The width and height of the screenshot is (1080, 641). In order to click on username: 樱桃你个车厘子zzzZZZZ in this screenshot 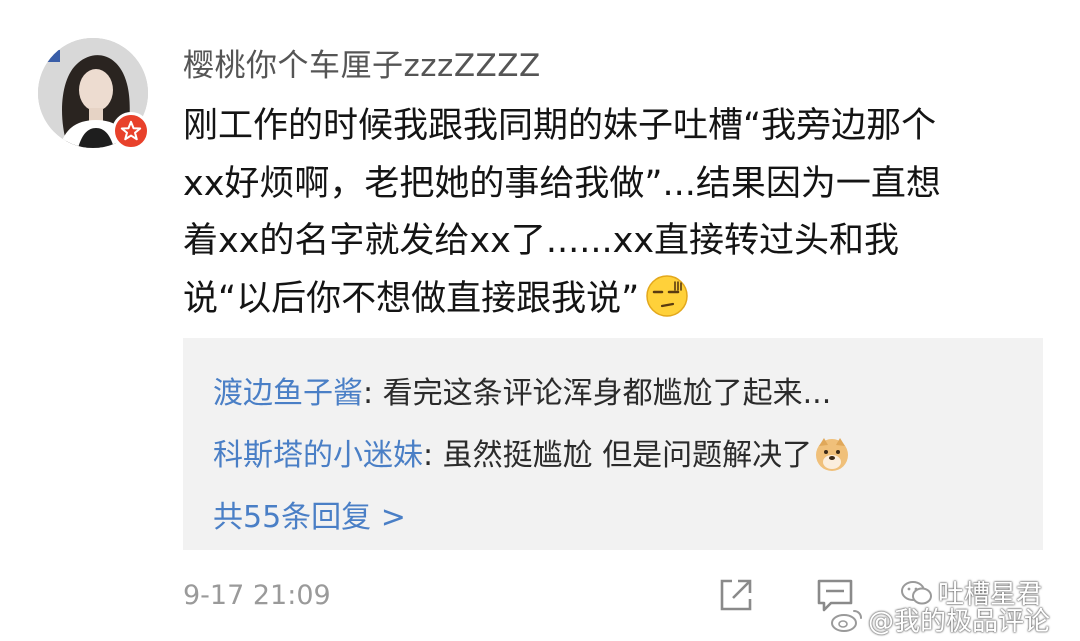, I will do `click(362, 62)`.